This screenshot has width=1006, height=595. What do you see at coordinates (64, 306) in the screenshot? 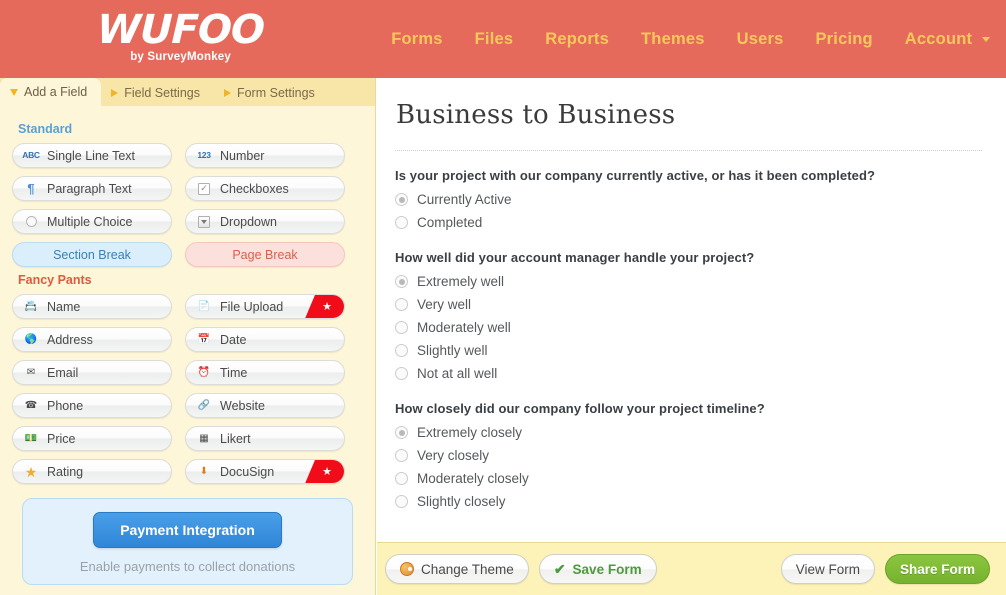
I see `field-label-name: Name` at bounding box center [64, 306].